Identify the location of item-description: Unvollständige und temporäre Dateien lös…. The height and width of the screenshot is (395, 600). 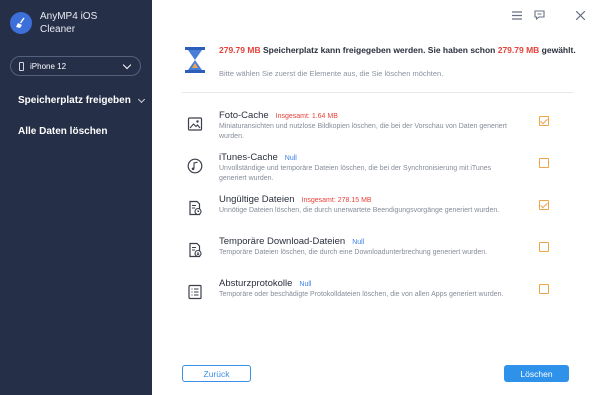
(355, 173).